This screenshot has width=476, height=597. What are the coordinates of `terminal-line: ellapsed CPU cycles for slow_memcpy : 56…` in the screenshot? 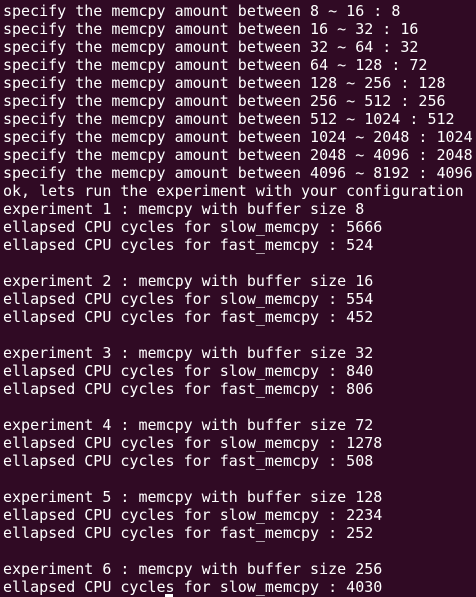 It's located at (193, 227).